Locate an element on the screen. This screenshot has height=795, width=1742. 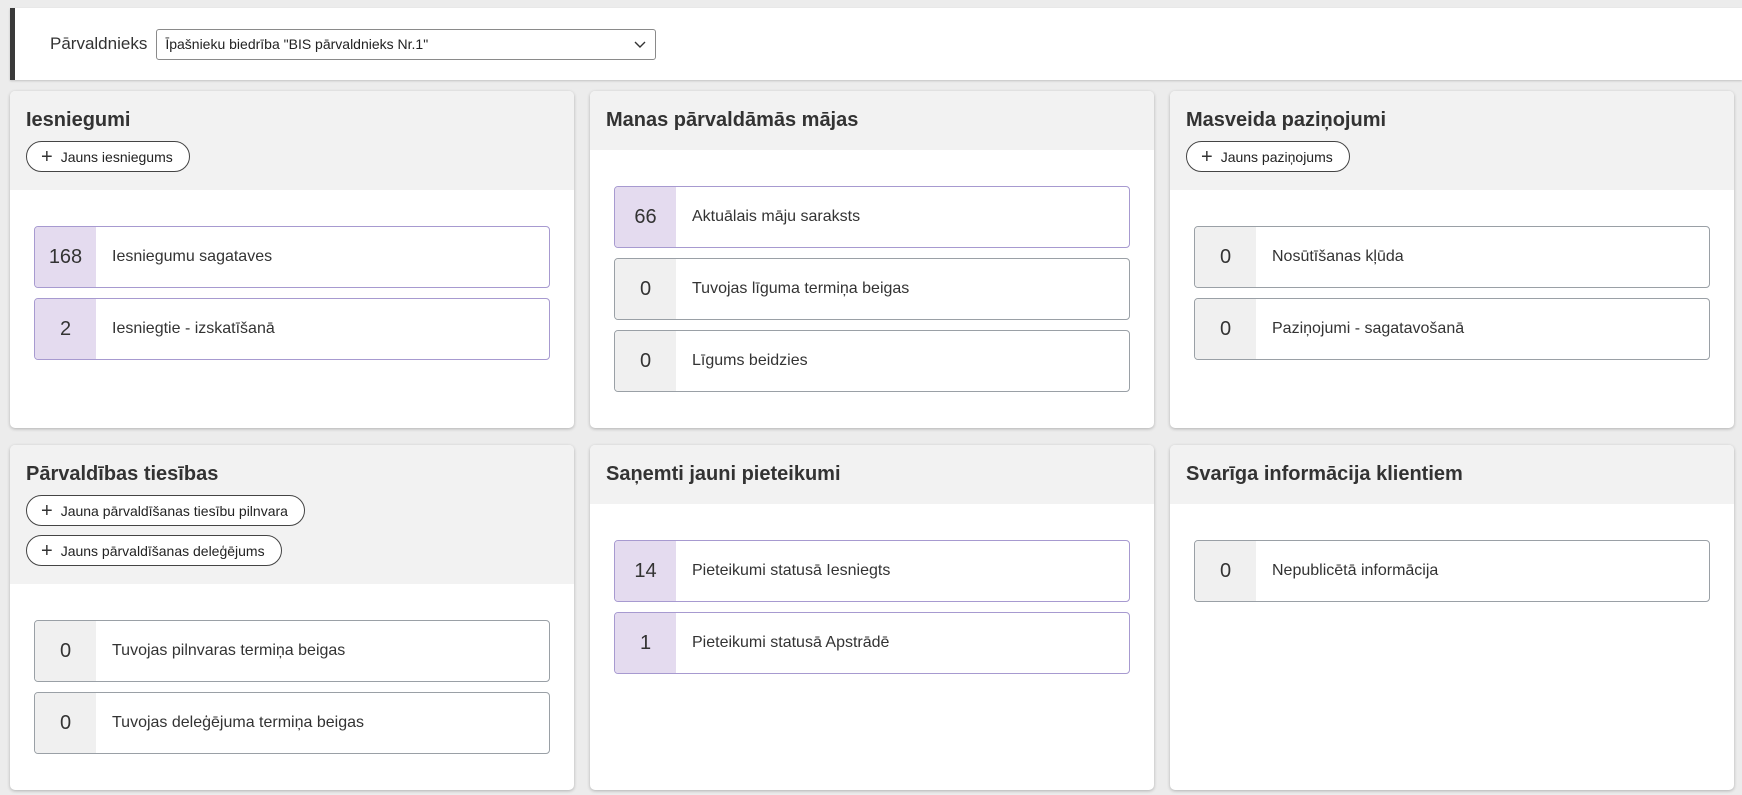
list-item: 0 Tuvojas pilnvaras termiņa beigas is located at coordinates (292, 651).